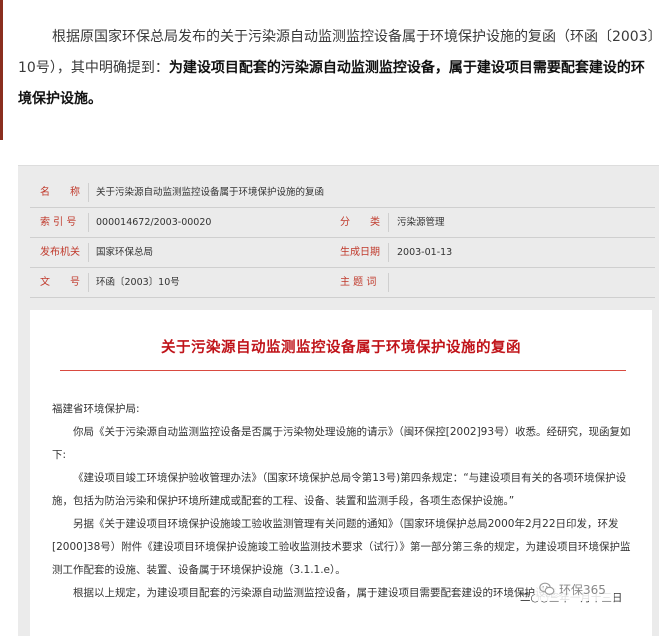 This screenshot has width=661, height=640. Describe the element at coordinates (138, 282) in the screenshot. I see `meta-docno-value: 环函〔2003〕10号` at that location.